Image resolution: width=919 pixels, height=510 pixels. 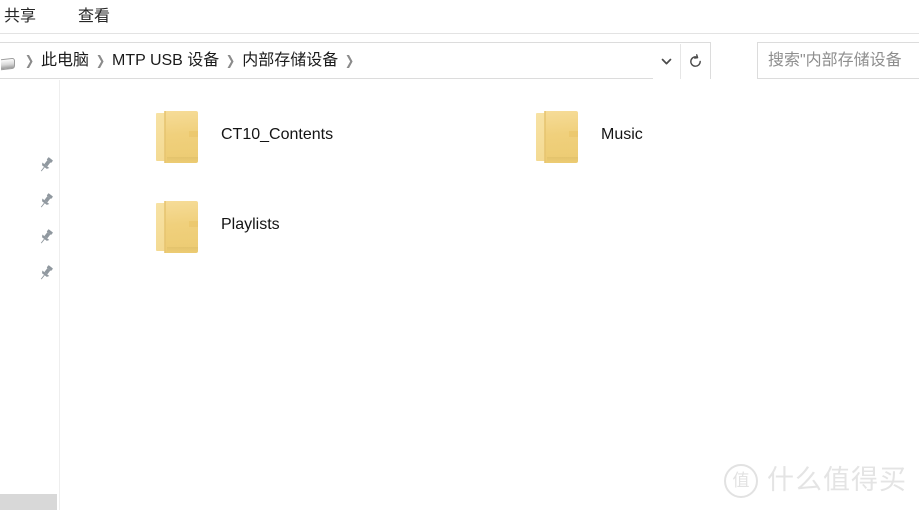 What do you see at coordinates (250, 224) in the screenshot?
I see `list-item-label: Playlists` at bounding box center [250, 224].